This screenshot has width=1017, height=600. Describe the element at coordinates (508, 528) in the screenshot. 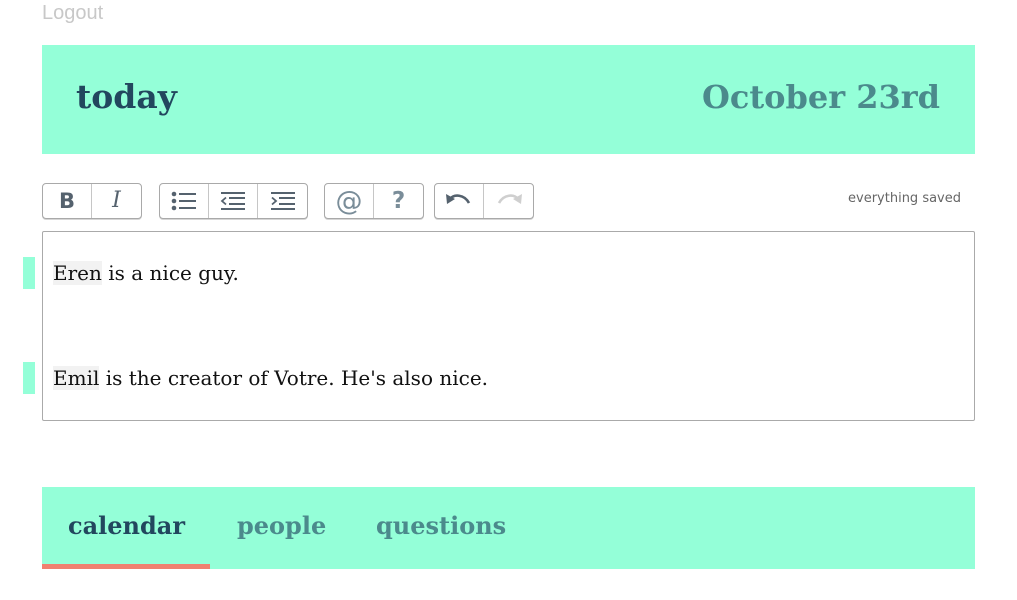

I see `bottom-tabs: calendar people questions` at that location.